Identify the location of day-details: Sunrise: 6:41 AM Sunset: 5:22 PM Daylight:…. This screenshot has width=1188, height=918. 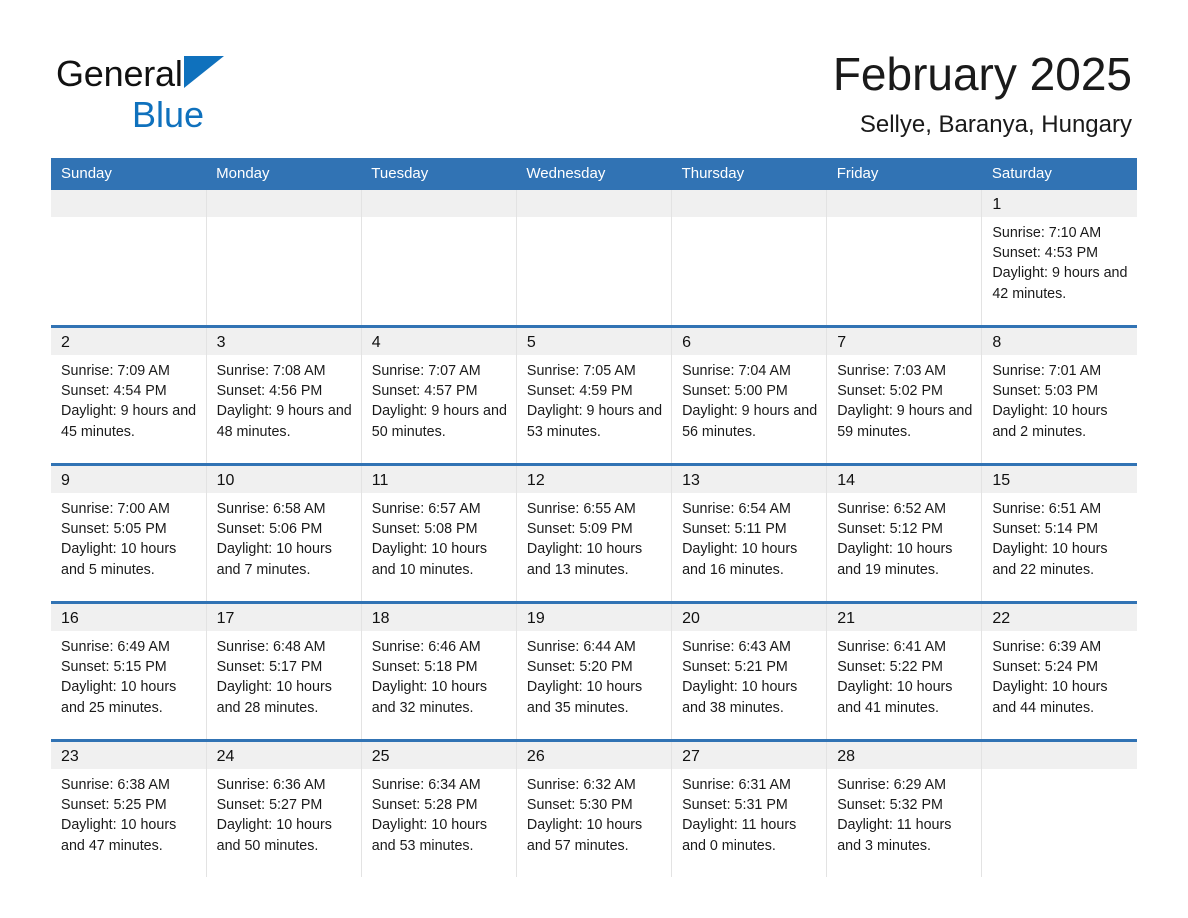
(904, 674).